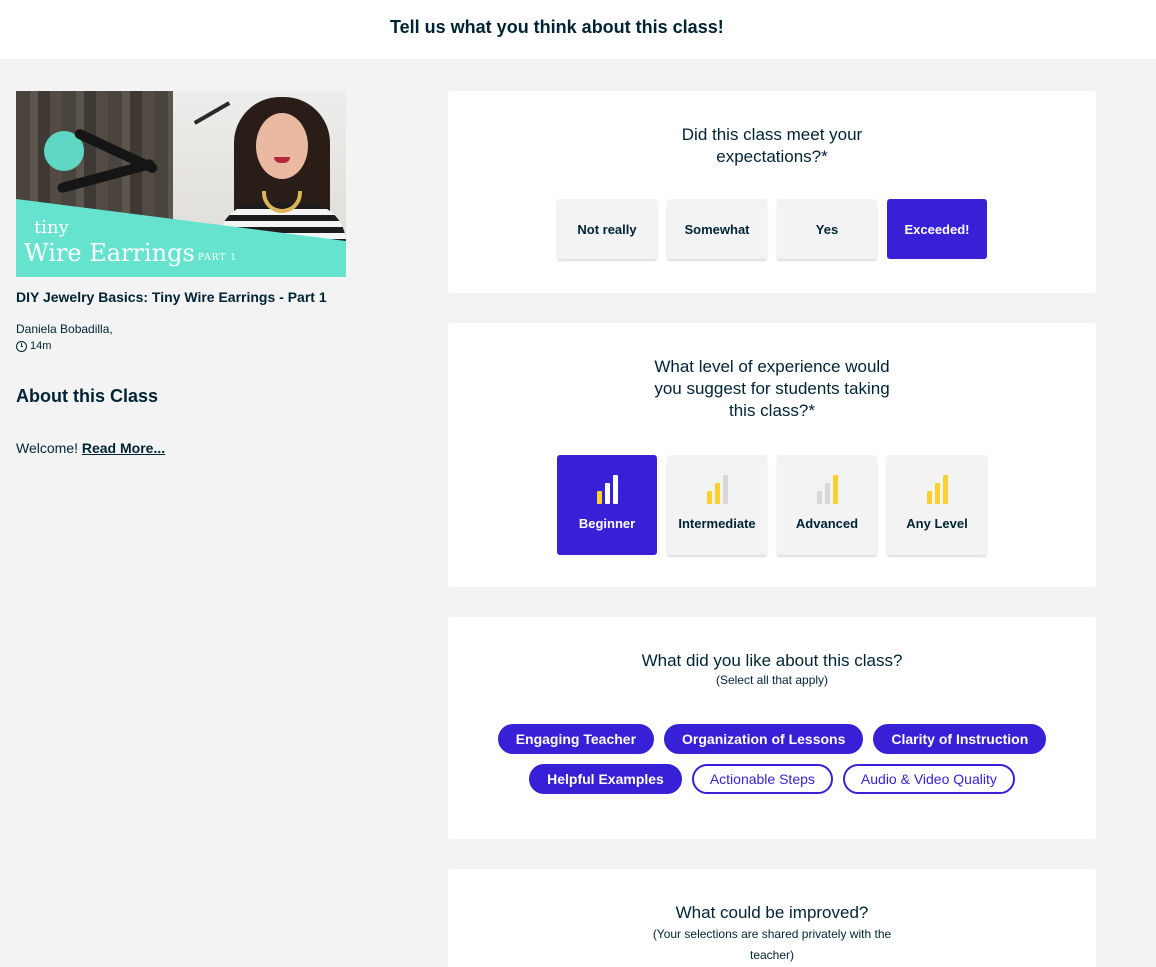 This screenshot has width=1156, height=967. Describe the element at coordinates (764, 739) in the screenshot. I see `chip-organization: Organization of Lessons` at that location.